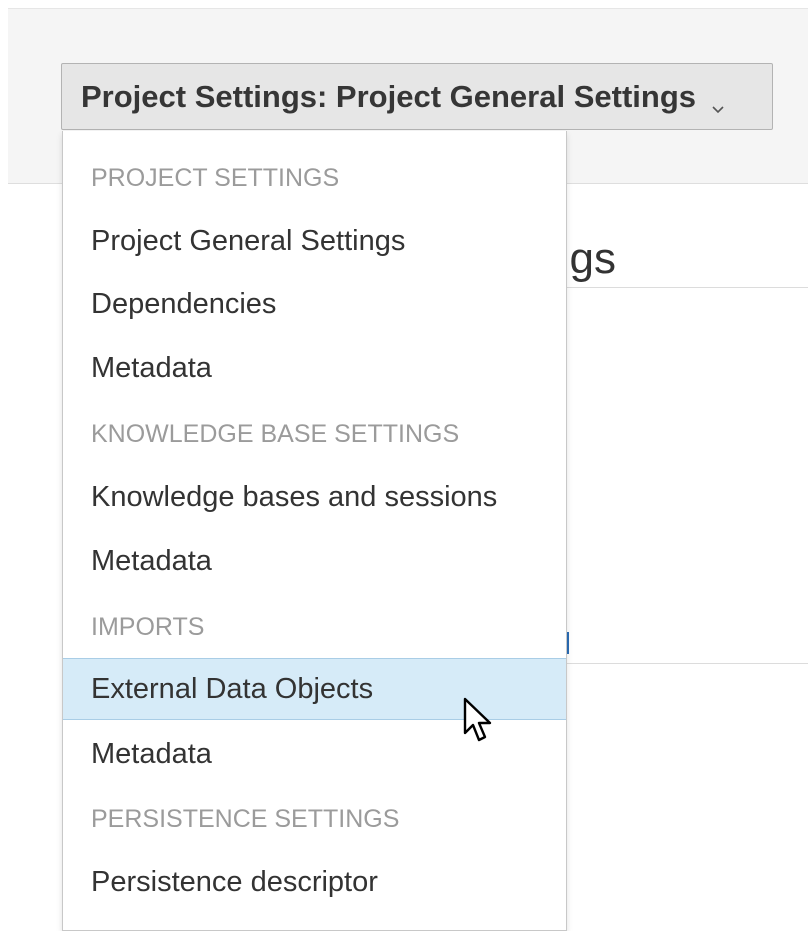 The width and height of the screenshot is (808, 931). Describe the element at coordinates (718, 101) in the screenshot. I see `chevron-down-icon` at that location.